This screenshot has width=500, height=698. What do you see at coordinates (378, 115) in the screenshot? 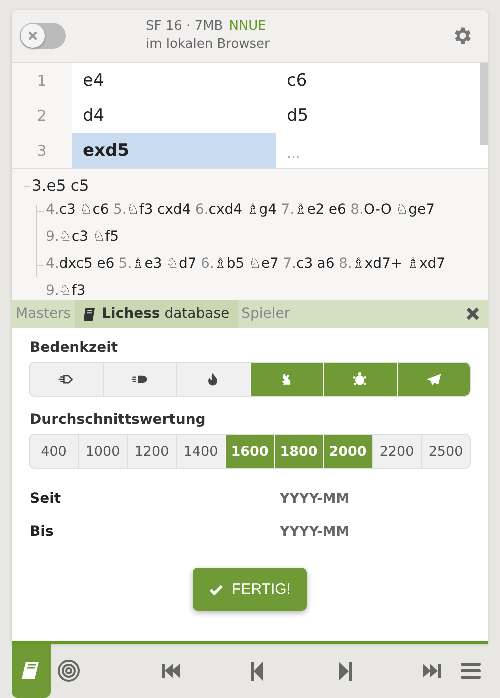
I see `move-cell: d5` at bounding box center [378, 115].